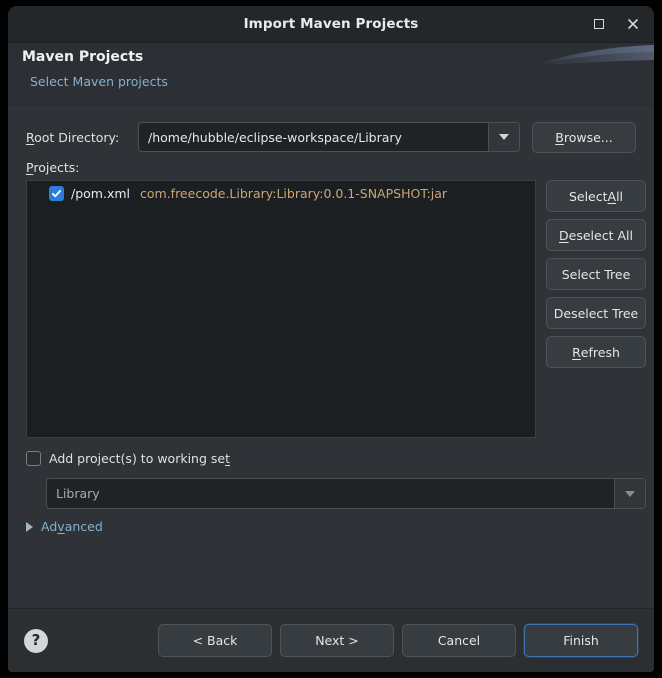 The image size is (662, 678). I want to click on refresh-mnemonic: R, so click(576, 352).